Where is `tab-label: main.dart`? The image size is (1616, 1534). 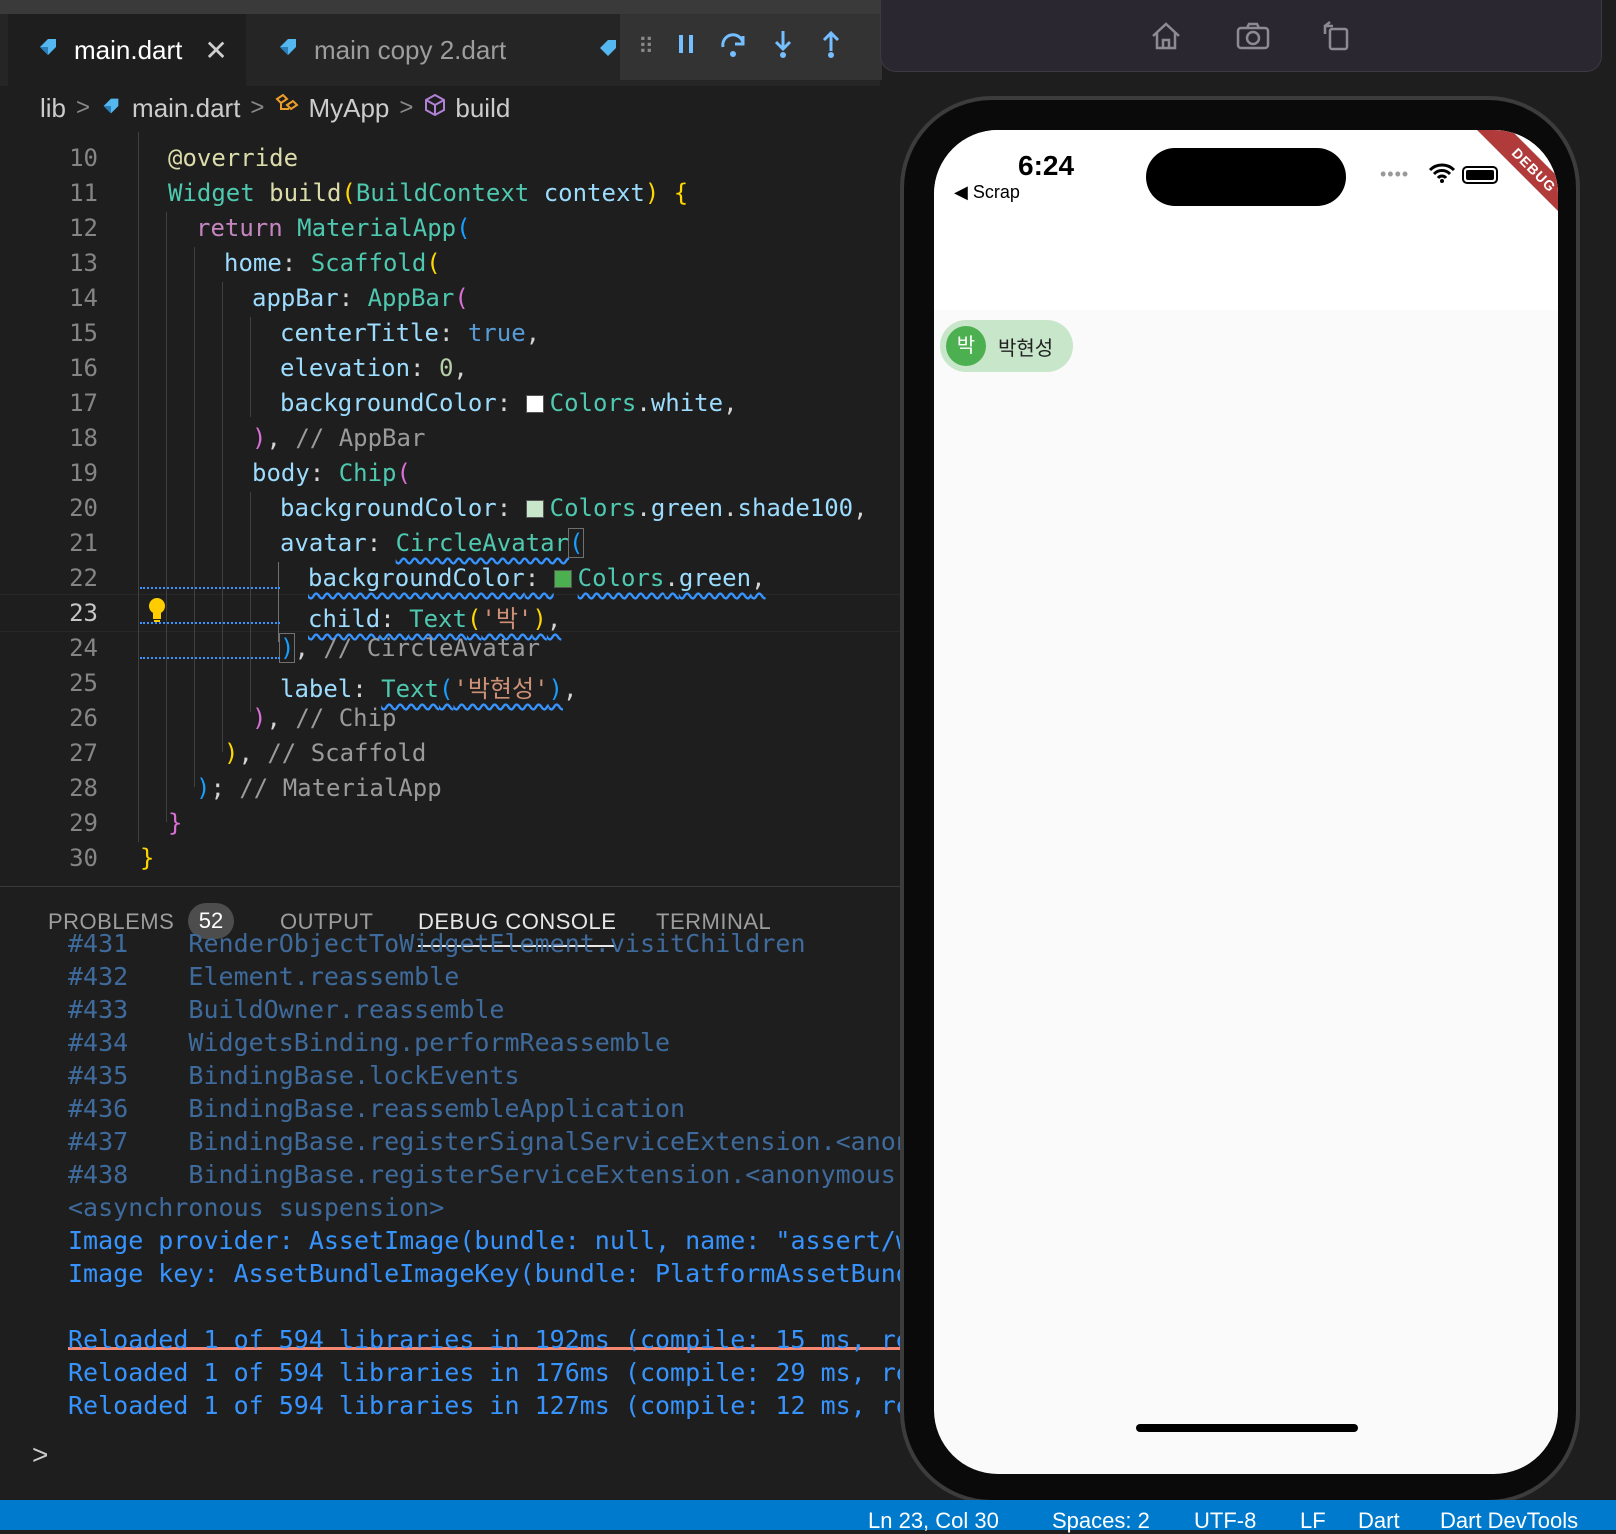
tab-label: main.dart is located at coordinates (128, 49).